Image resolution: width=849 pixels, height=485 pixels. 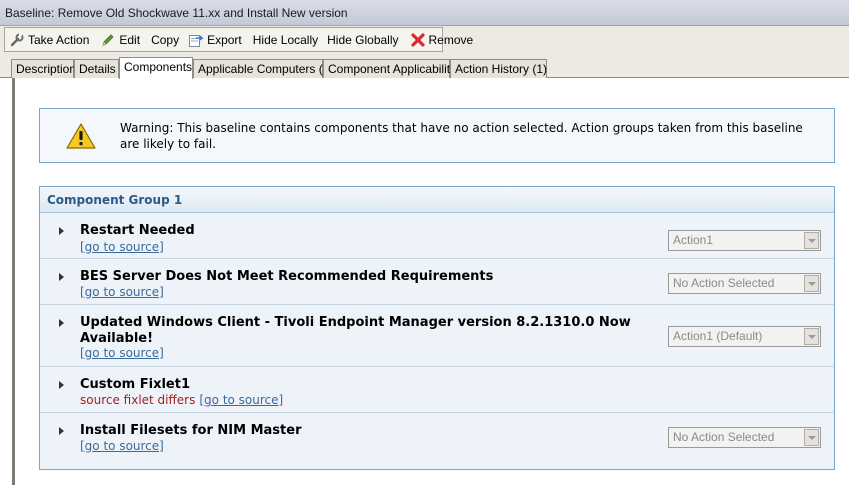 I want to click on action-select-value: Action1 (Default), so click(x=718, y=336).